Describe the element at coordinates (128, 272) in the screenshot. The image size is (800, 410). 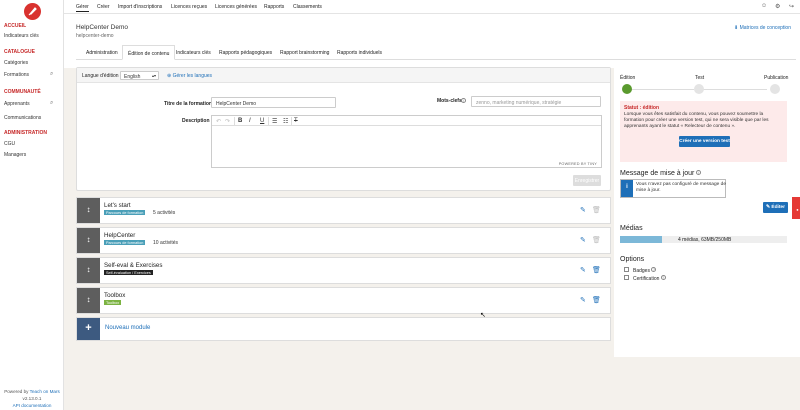
I see `module-type-badge: Self-évaluation / Exercices` at that location.